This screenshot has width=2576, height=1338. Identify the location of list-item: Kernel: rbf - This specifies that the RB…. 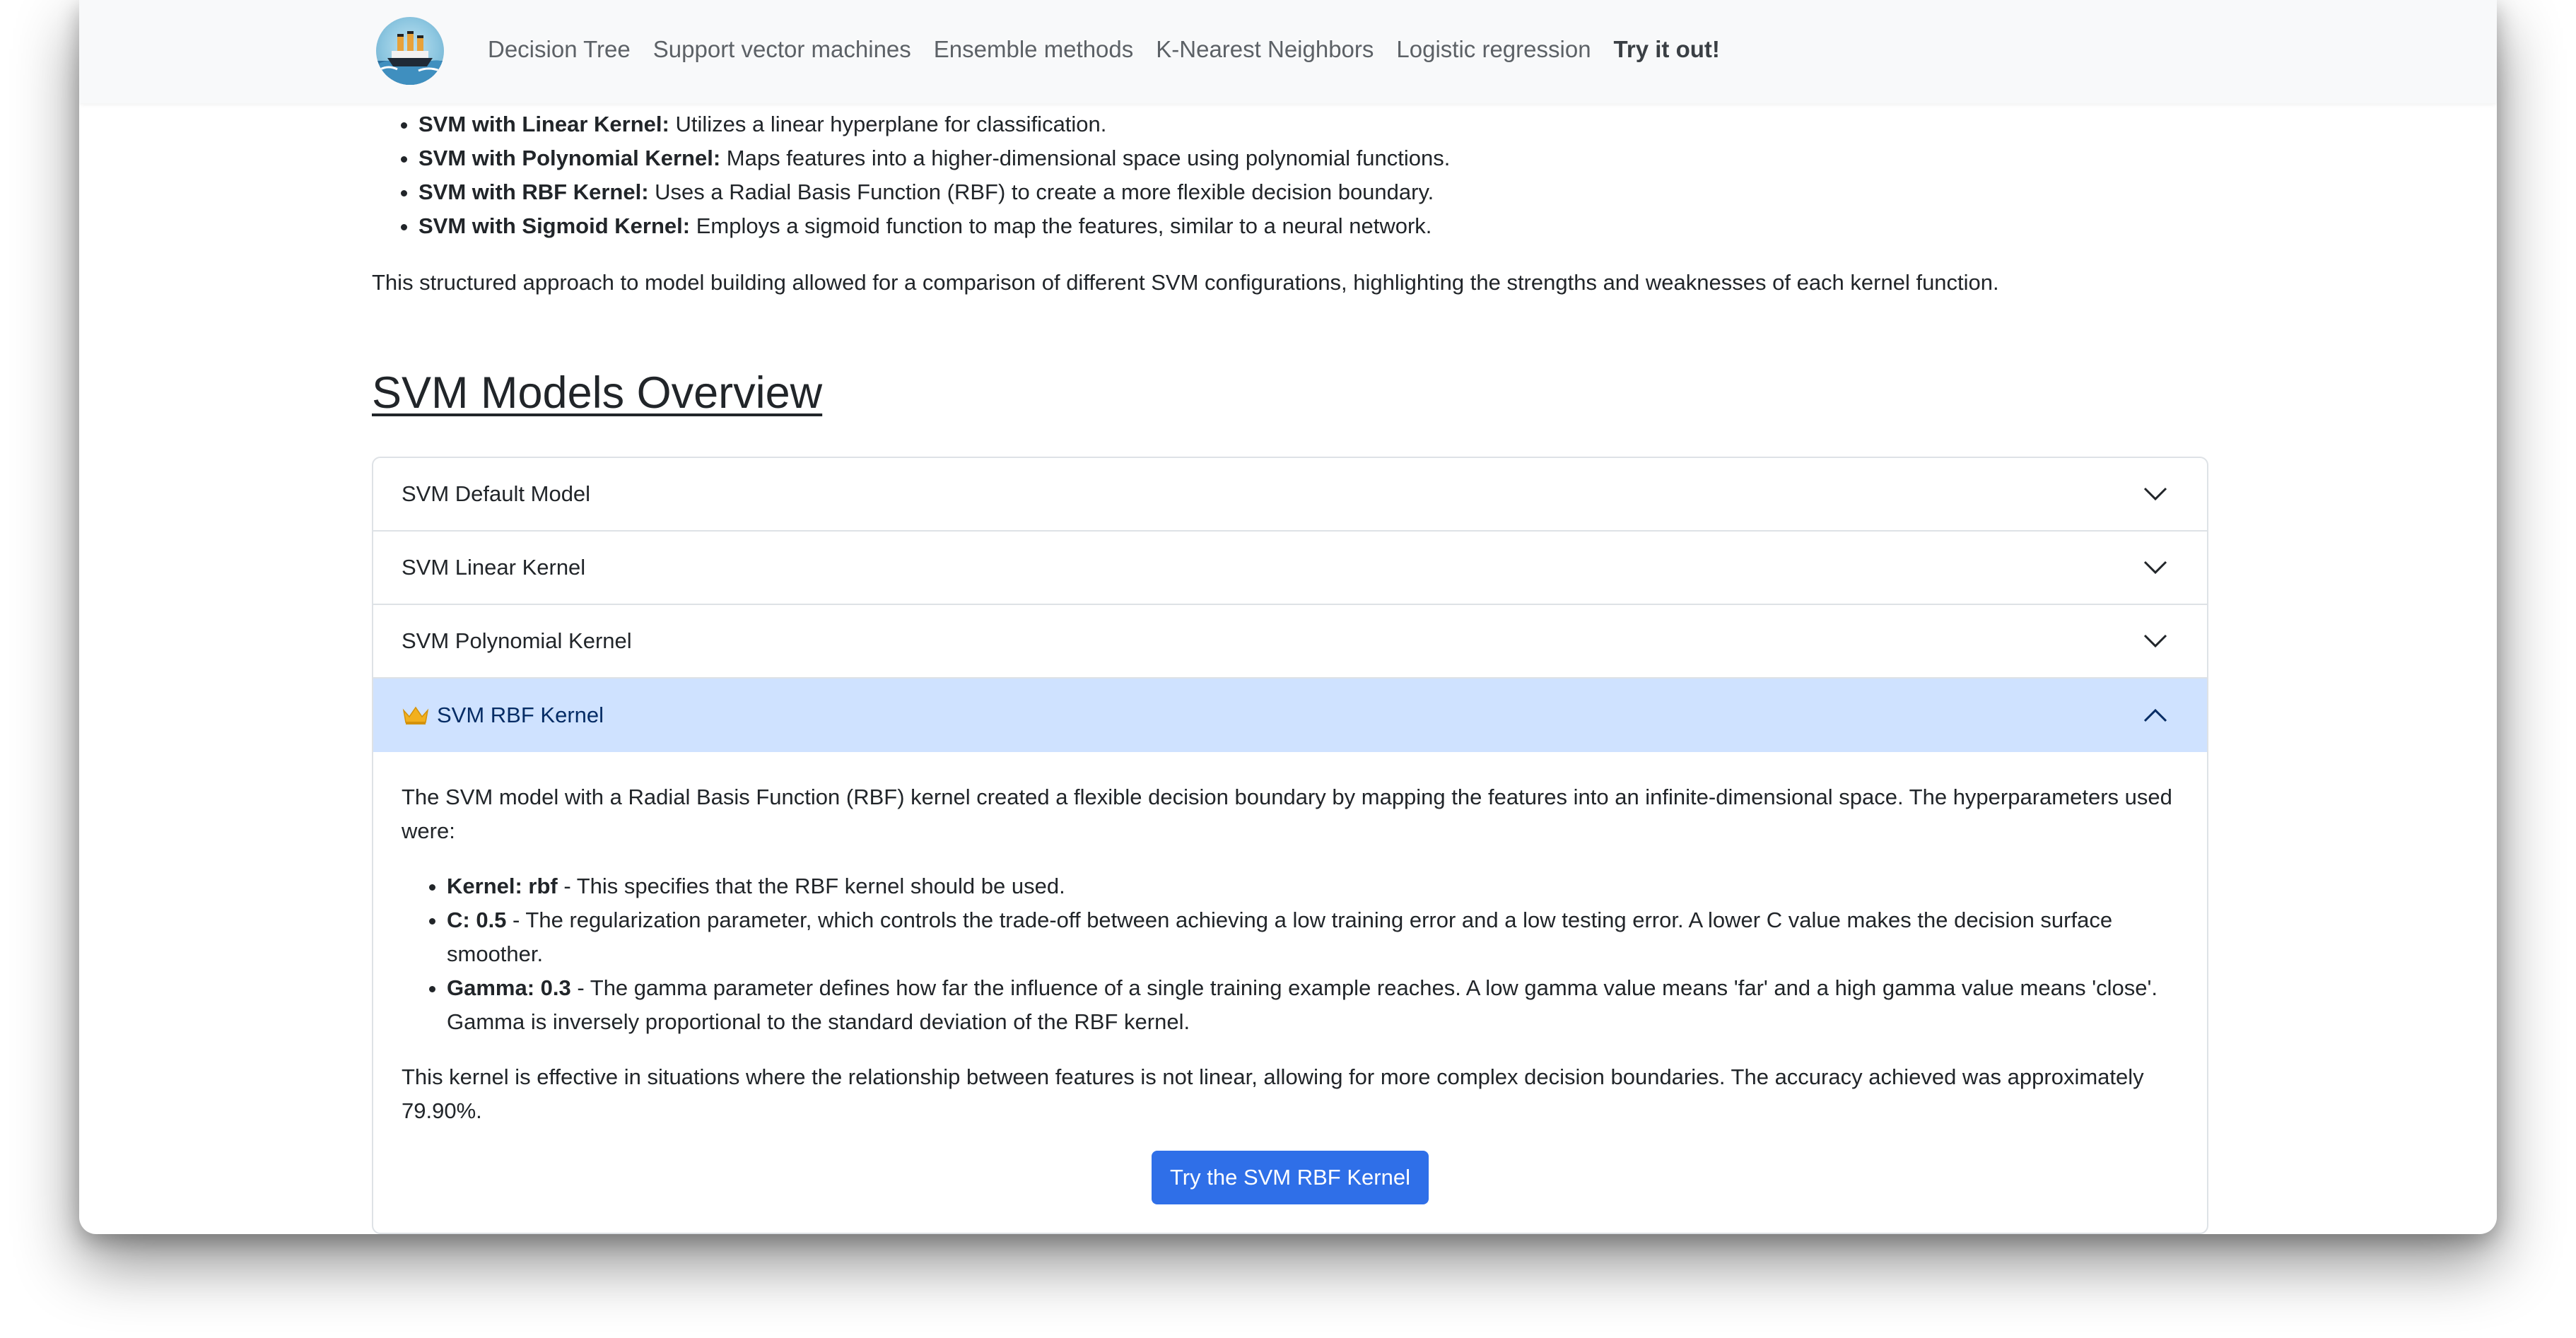
(1313, 886).